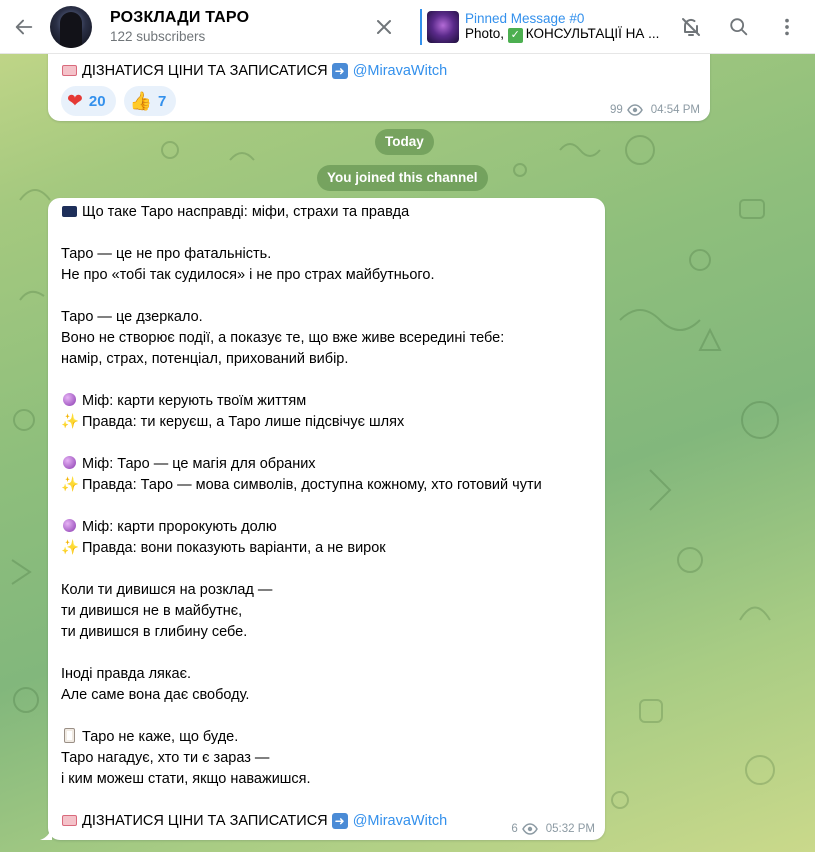 The width and height of the screenshot is (815, 852). I want to click on unmute-button, so click(691, 27).